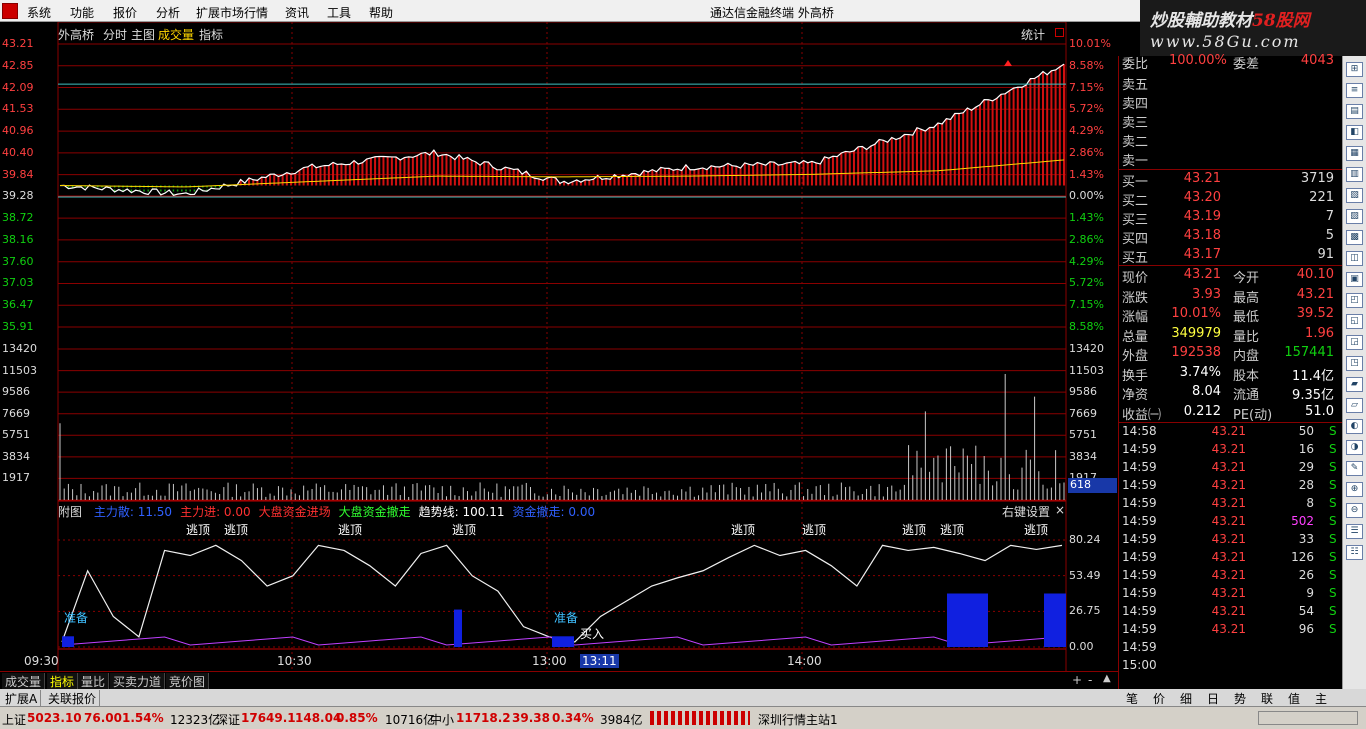 The height and width of the screenshot is (729, 1366). What do you see at coordinates (1228, 354) in the screenshot?
I see `quote-stat-row: 外盘 192538 内盘 157441` at bounding box center [1228, 354].